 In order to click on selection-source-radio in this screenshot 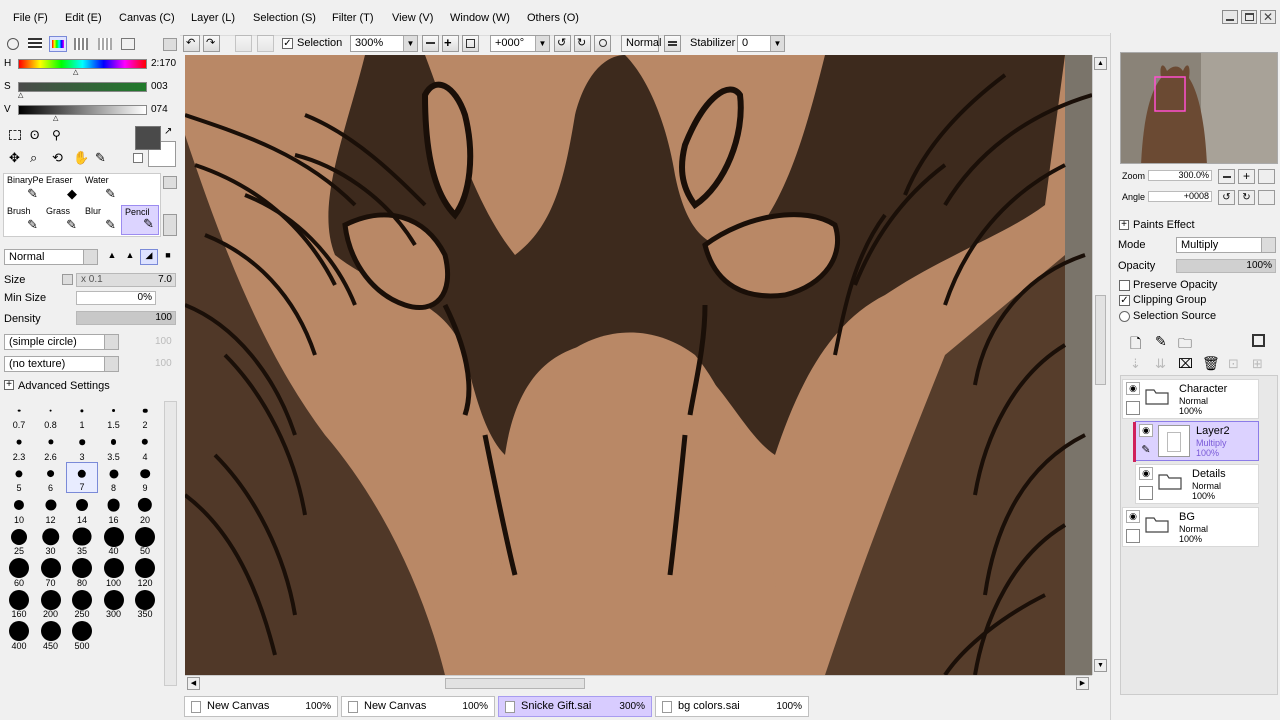, I will do `click(1124, 316)`.